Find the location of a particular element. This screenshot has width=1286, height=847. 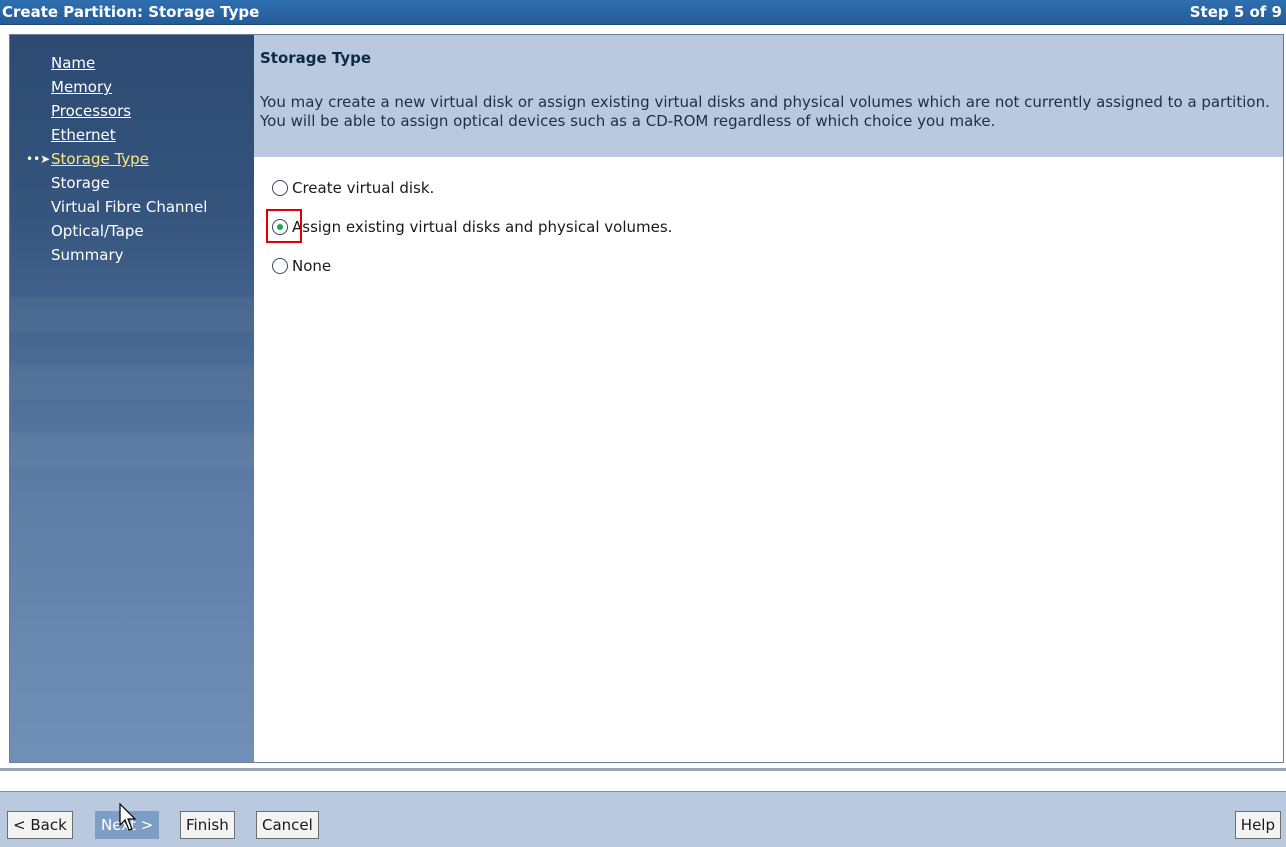

nav-item-storage: Storage is located at coordinates (108, 183).